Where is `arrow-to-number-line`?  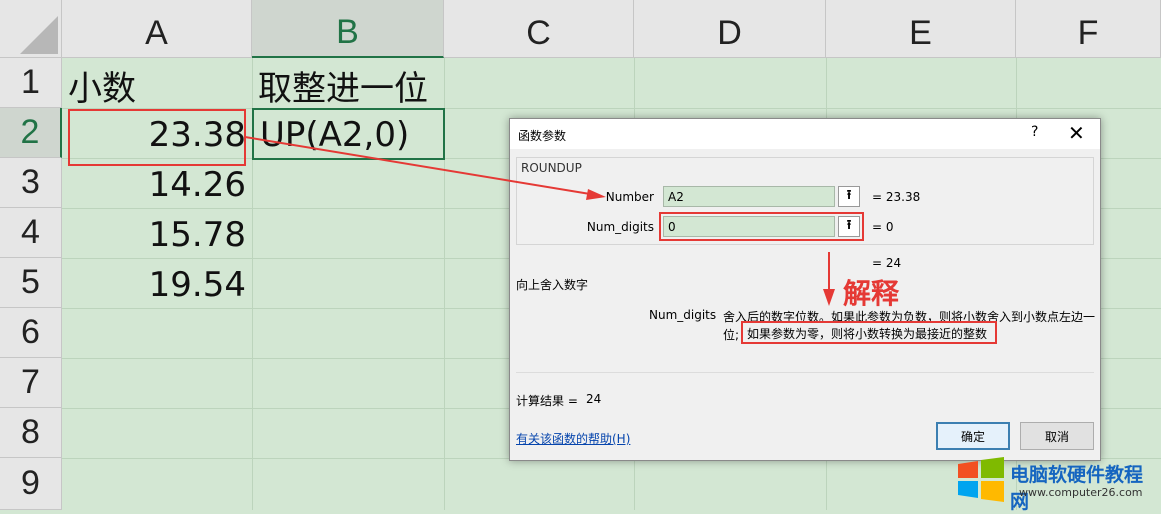 arrow-to-number-line is located at coordinates (417, 165).